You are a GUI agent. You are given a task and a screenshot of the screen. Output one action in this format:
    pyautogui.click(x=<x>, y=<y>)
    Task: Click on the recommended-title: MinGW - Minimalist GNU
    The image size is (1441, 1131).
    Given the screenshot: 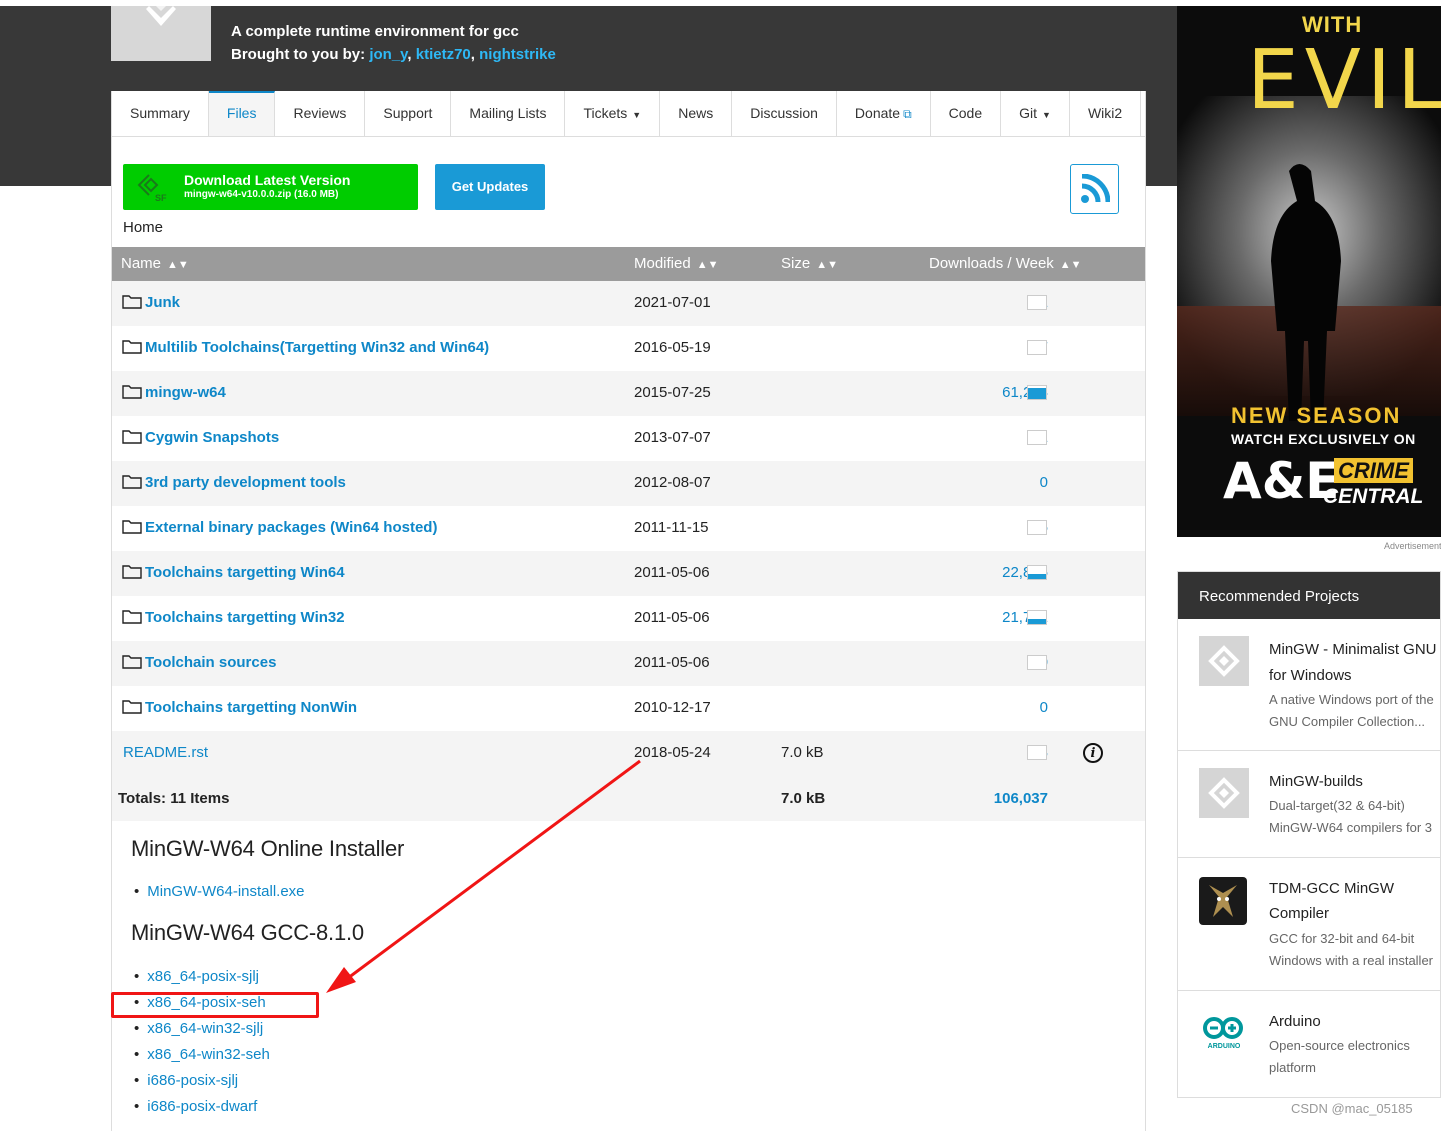 What is the action you would take?
    pyautogui.click(x=1353, y=649)
    